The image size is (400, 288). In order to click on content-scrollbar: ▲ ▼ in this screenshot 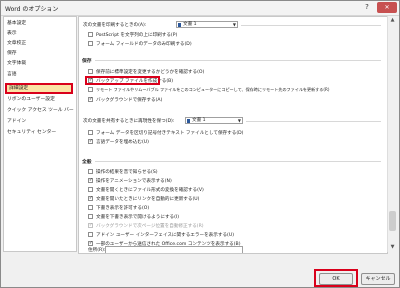, I will do `click(392, 134)`.